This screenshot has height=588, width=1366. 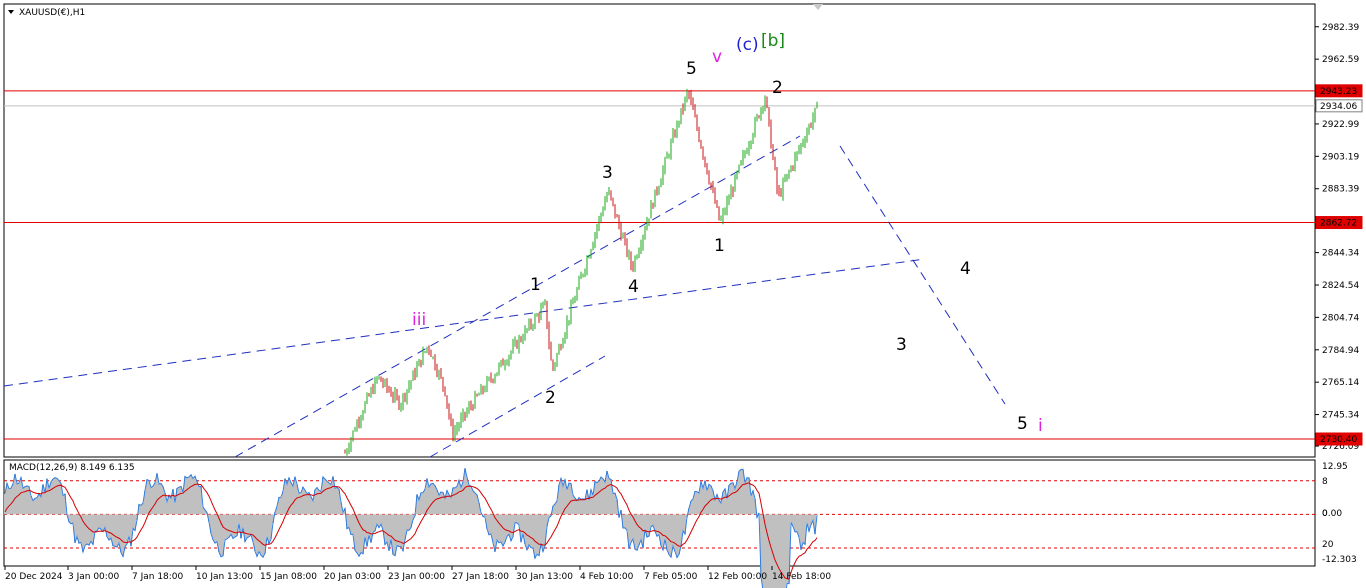 I want to click on price-tag-label: 2943.23, so click(x=1338, y=92).